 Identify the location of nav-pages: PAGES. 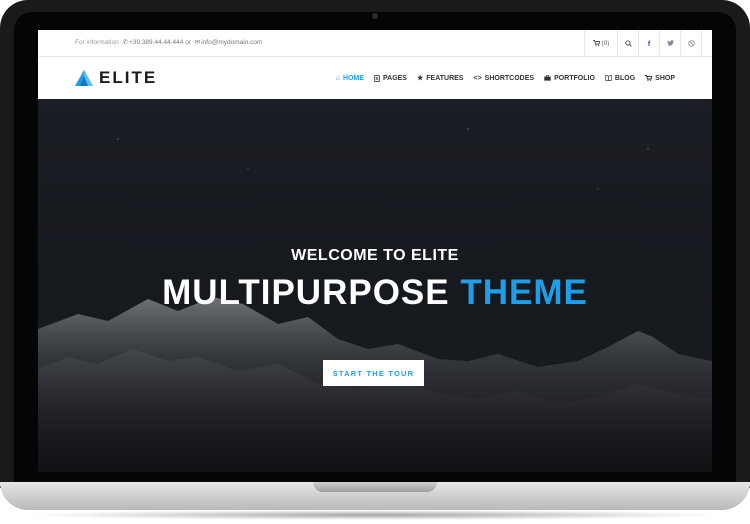
(390, 78).